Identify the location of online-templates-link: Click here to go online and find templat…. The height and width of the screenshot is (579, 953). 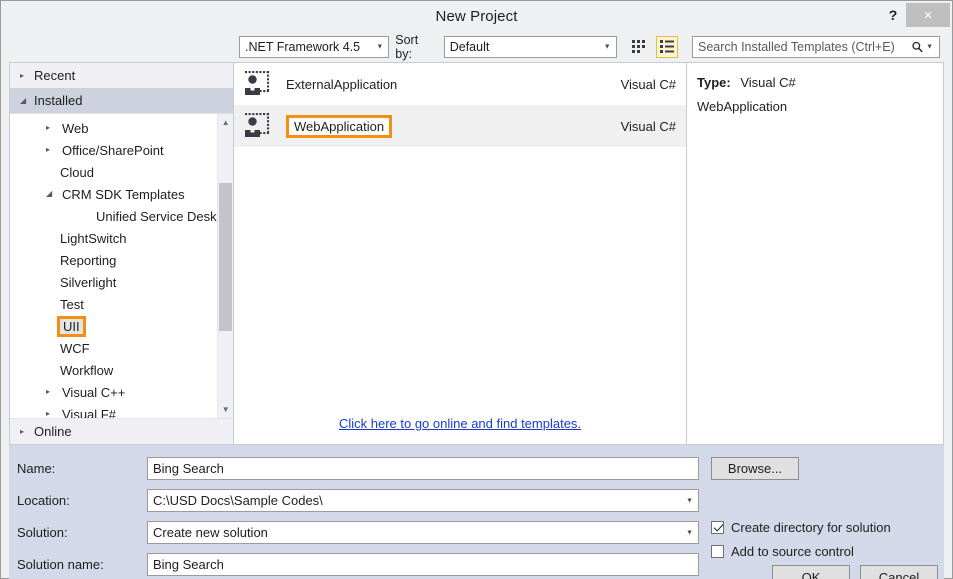
(460, 423).